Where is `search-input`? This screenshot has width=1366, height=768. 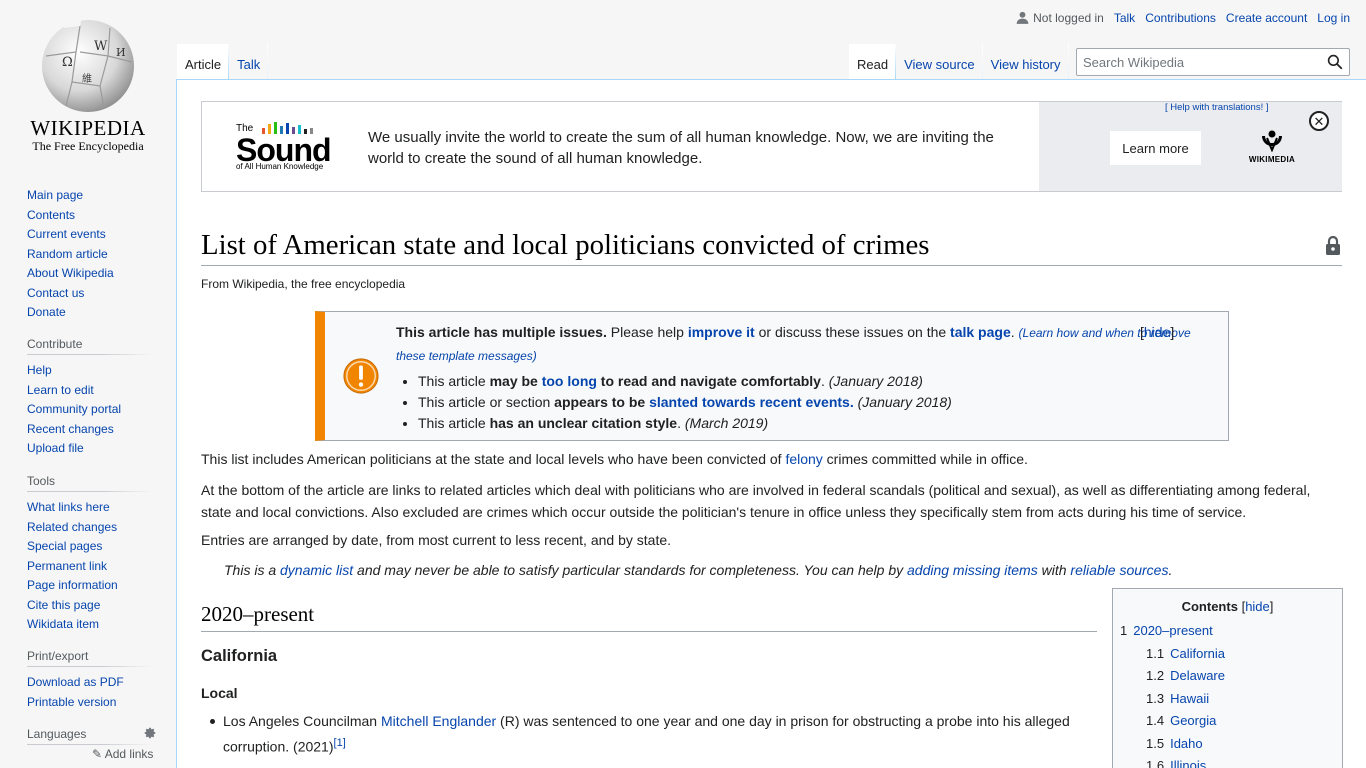
search-input is located at coordinates (1197, 62).